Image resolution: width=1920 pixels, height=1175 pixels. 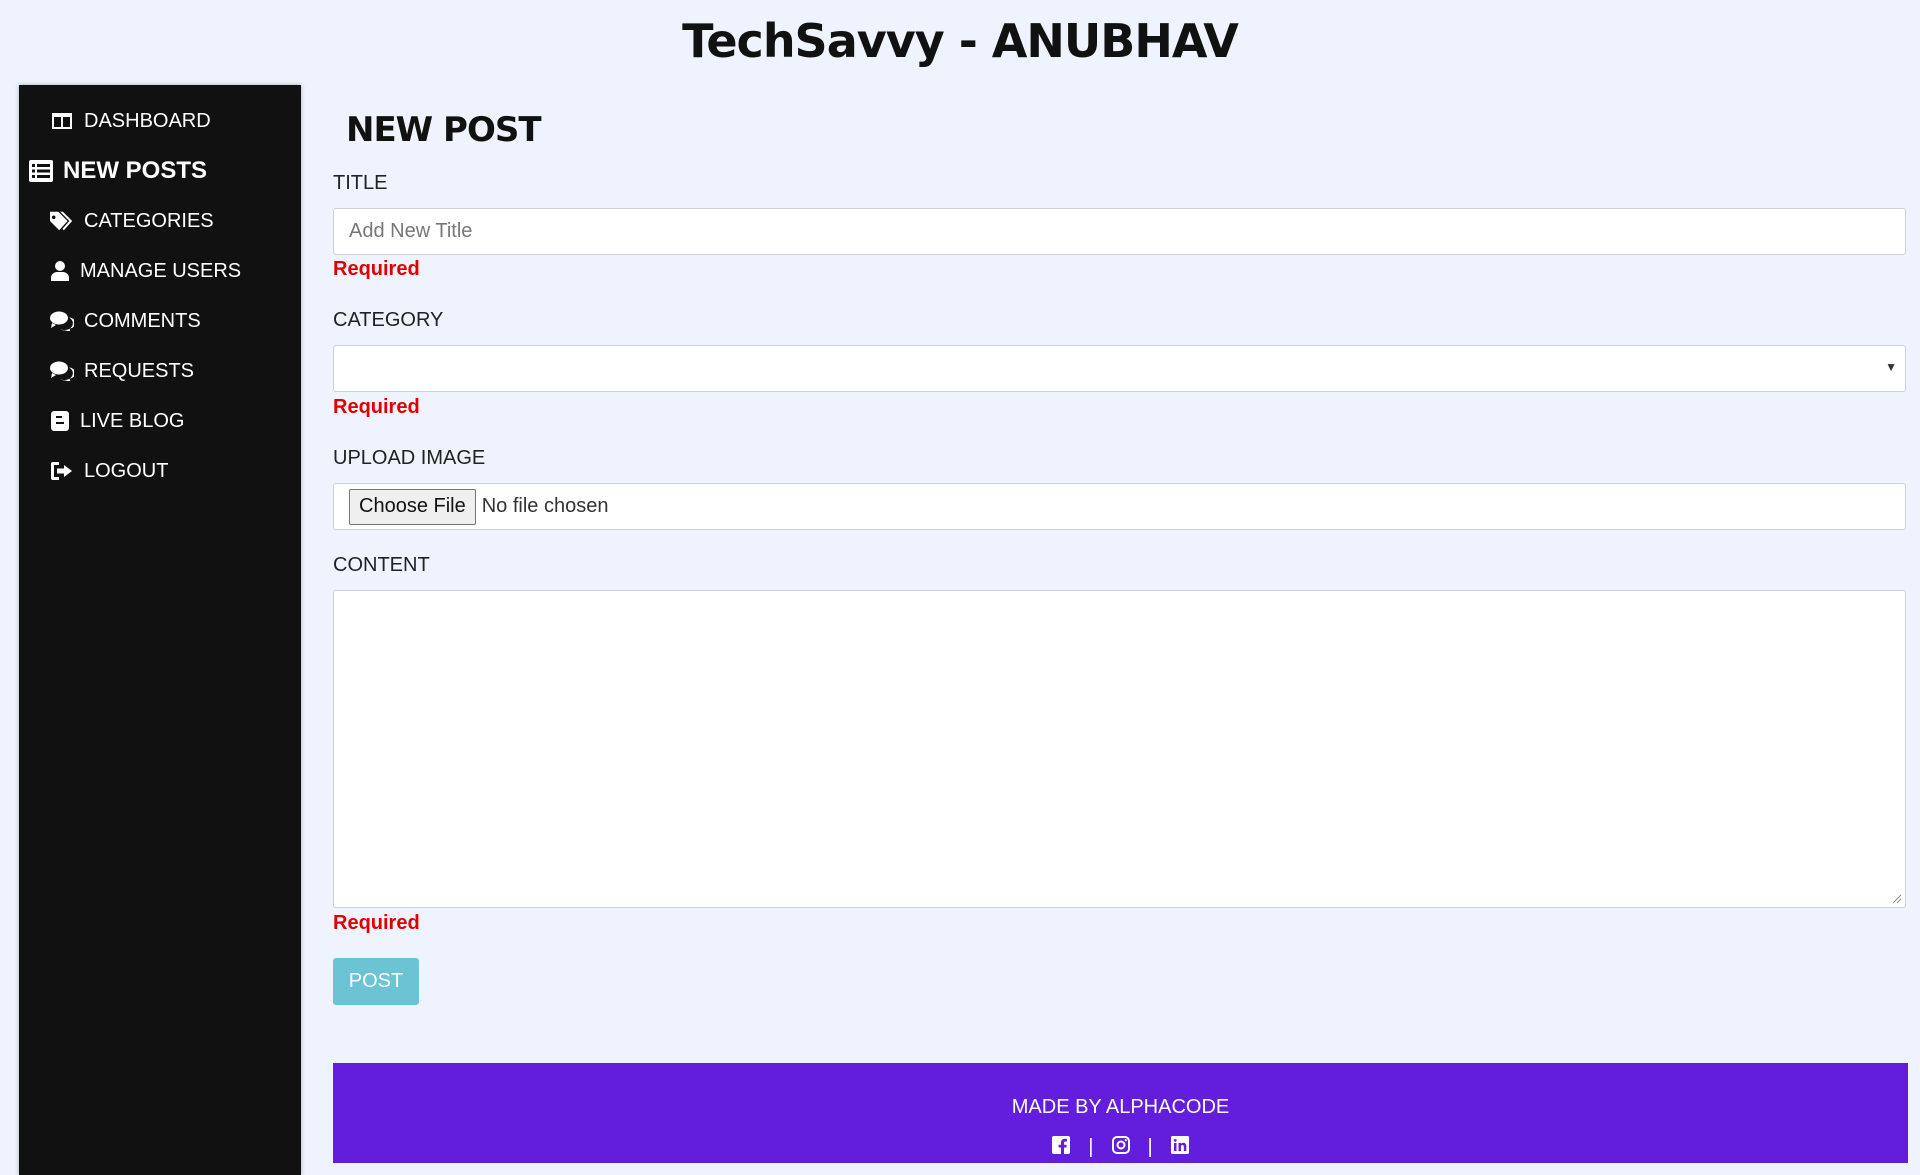 I want to click on content-required-error: Required, so click(x=376, y=923).